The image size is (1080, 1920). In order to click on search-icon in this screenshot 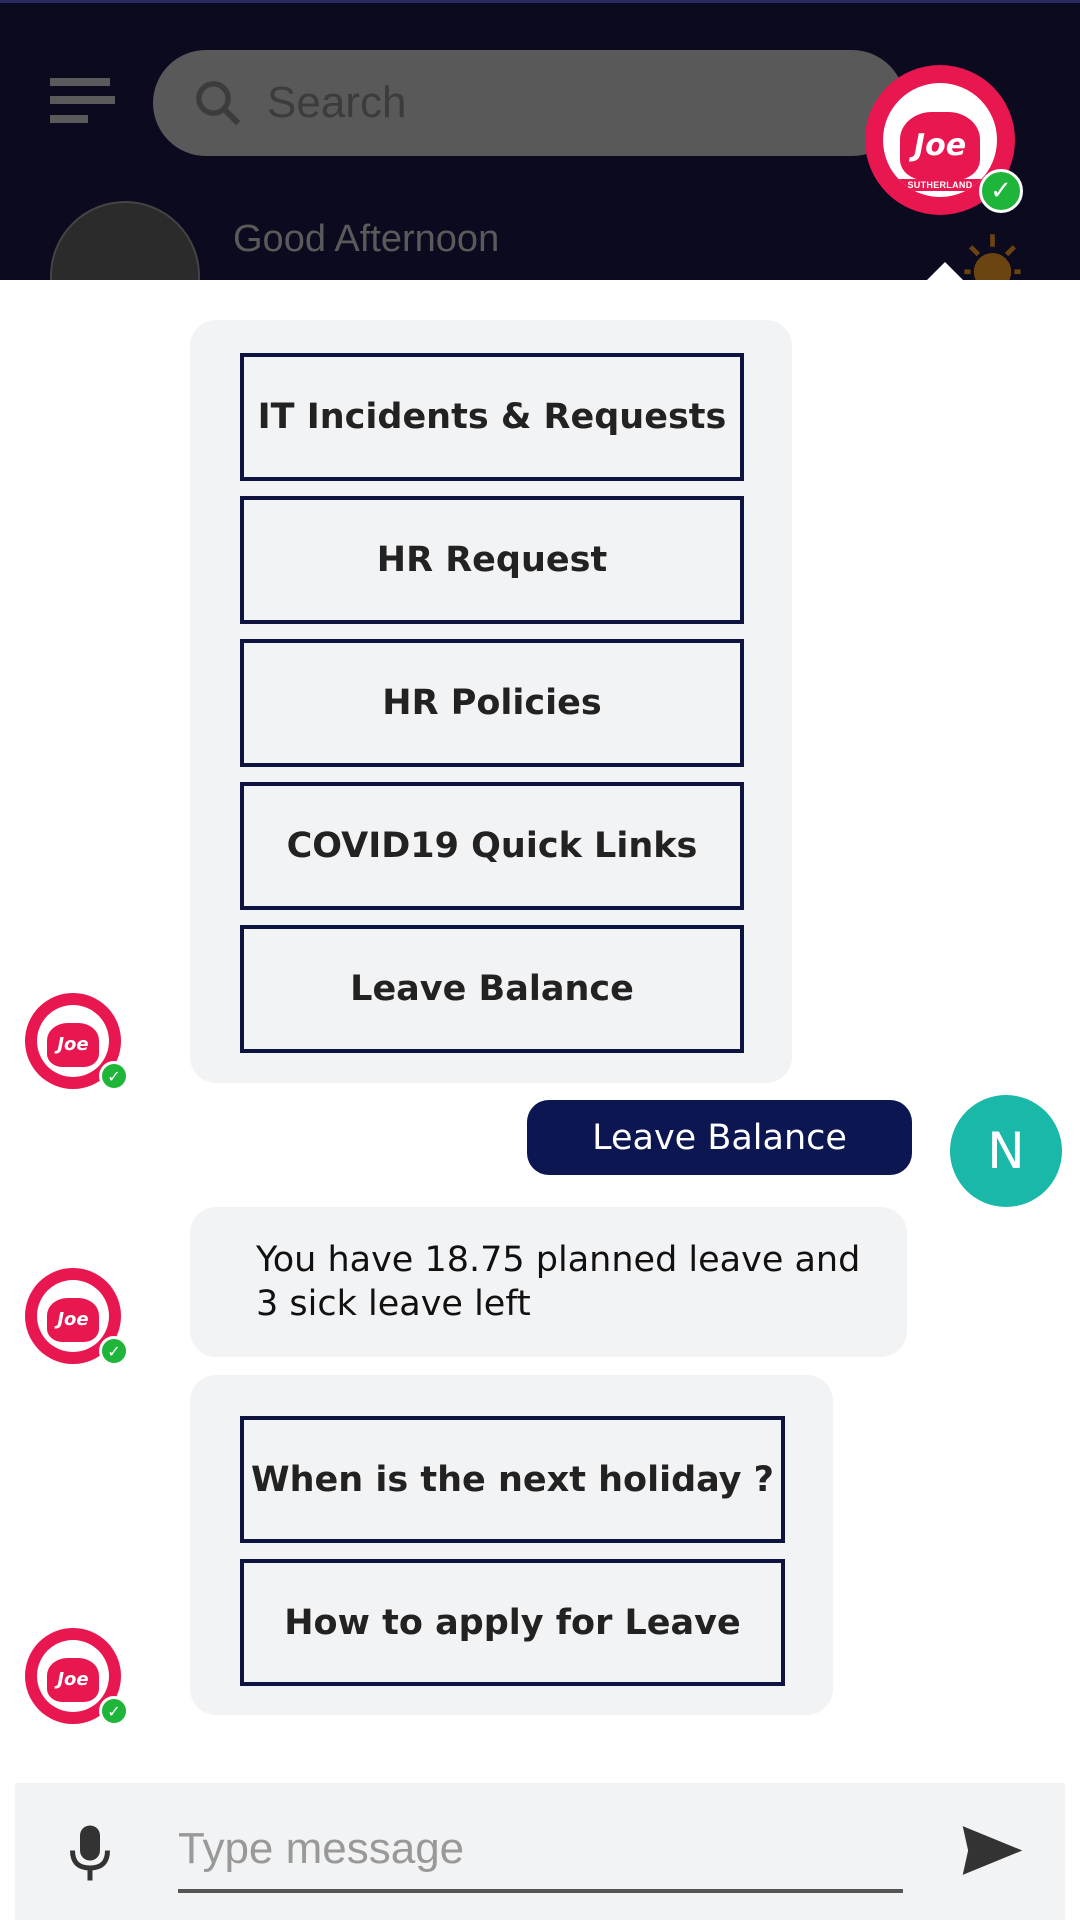, I will do `click(218, 103)`.